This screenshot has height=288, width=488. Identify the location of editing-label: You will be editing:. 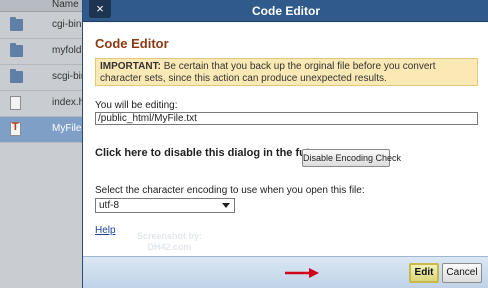
(136, 105).